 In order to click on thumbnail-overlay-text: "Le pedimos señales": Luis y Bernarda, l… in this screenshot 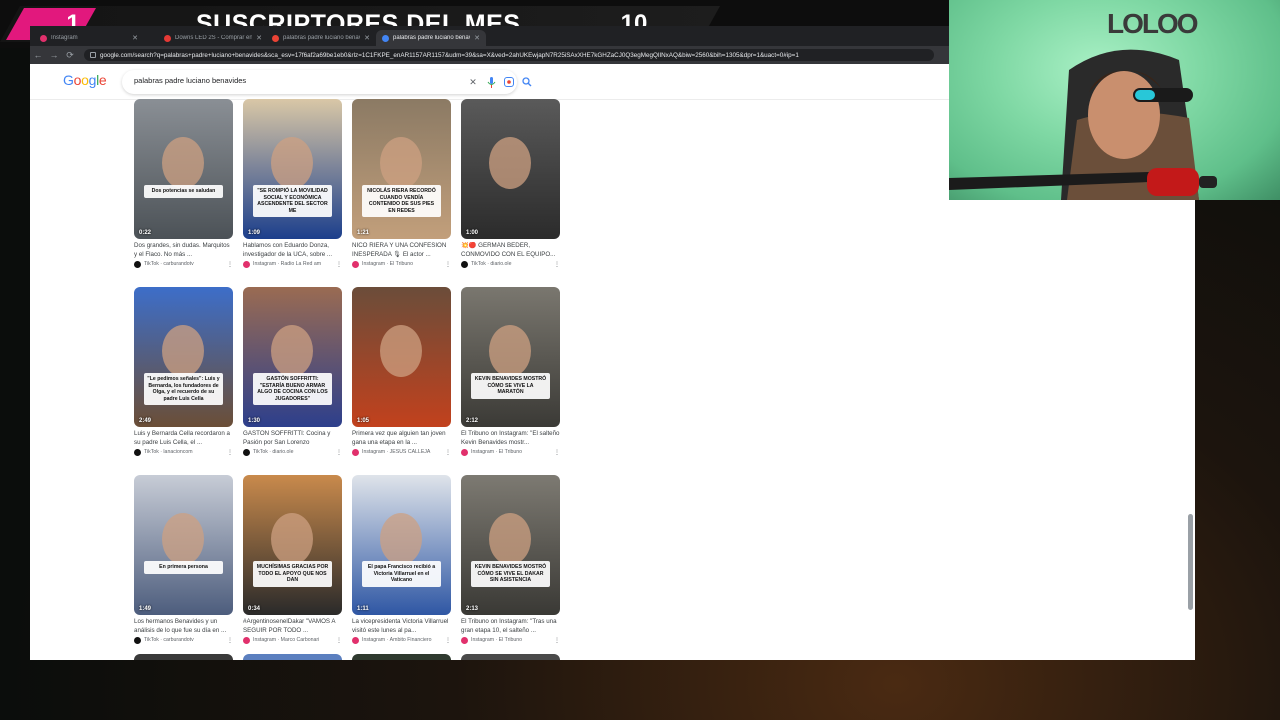, I will do `click(183, 389)`.